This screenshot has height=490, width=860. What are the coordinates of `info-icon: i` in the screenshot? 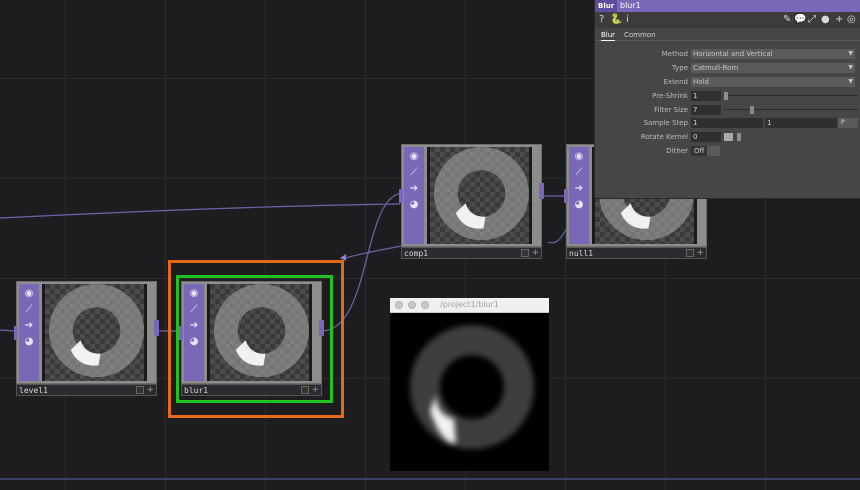 It's located at (627, 20).